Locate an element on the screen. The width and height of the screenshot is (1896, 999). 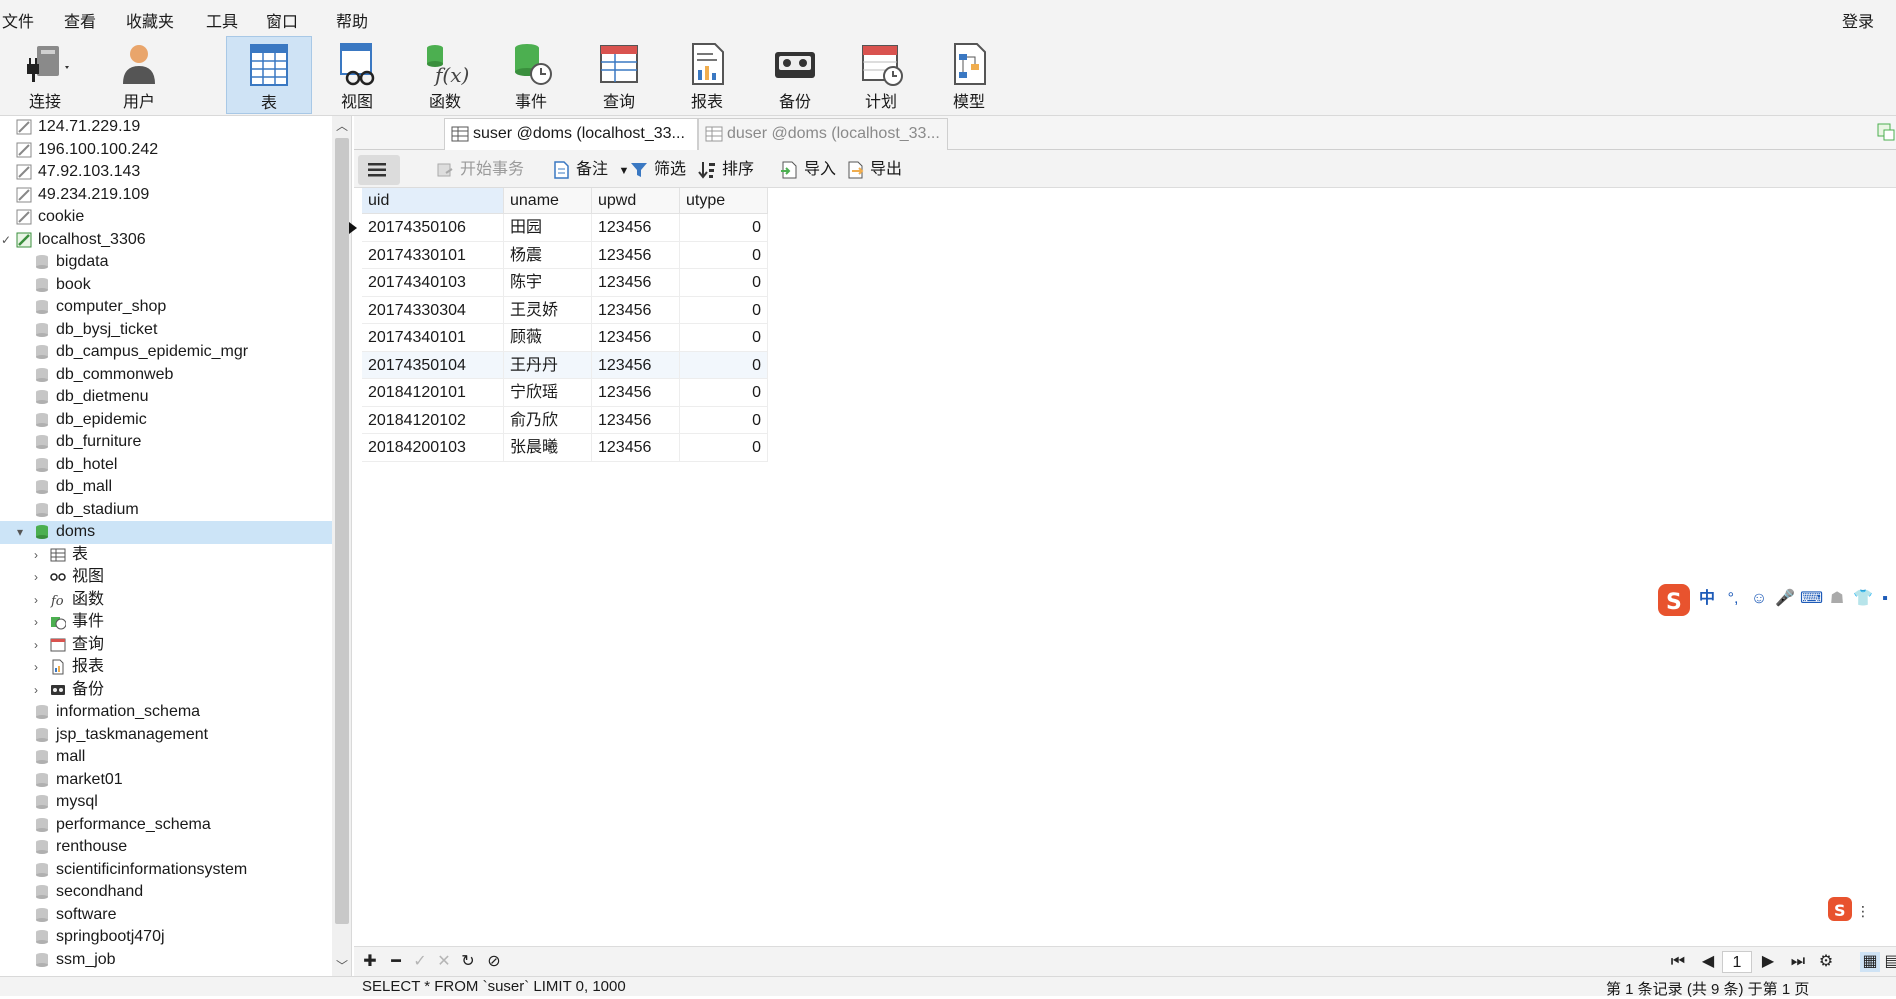
apply-changes-icon: ✓ is located at coordinates (420, 962).